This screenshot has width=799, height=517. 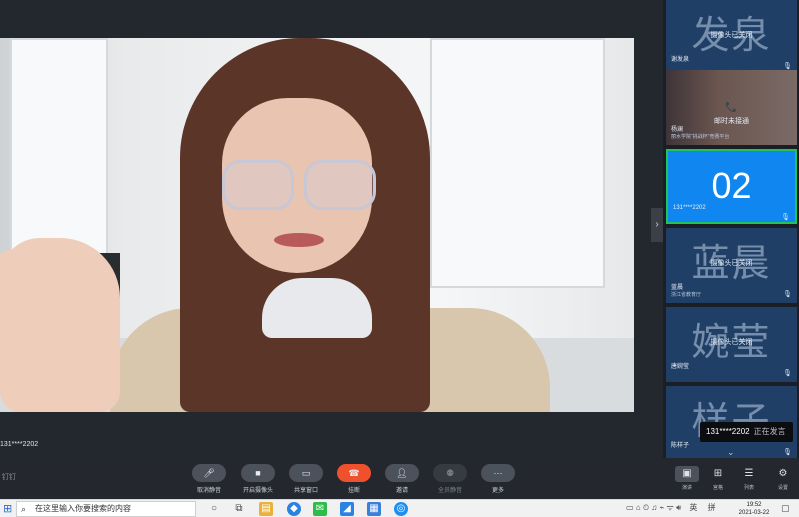 What do you see at coordinates (693, 507) in the screenshot?
I see `input-language: 英` at bounding box center [693, 507].